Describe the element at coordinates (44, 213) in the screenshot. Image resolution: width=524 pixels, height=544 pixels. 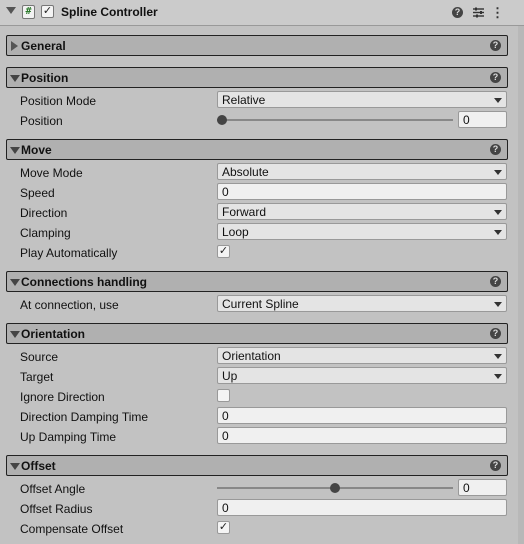
I see `direction-label: Direction` at that location.